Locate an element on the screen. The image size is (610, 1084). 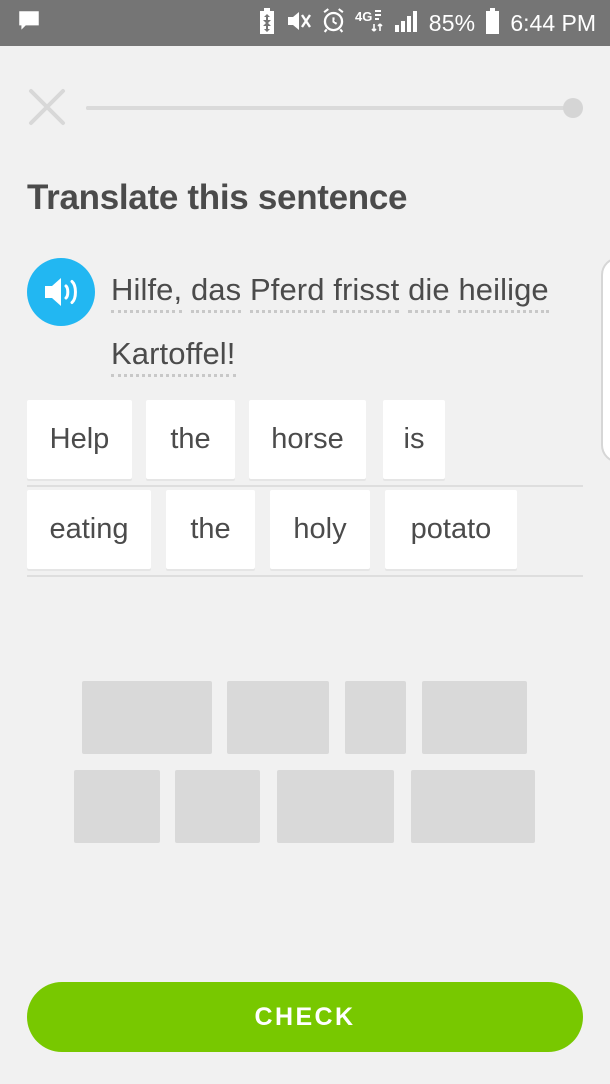
status-bar: 4G 85% 6:44 PM is located at coordinates (305, 23).